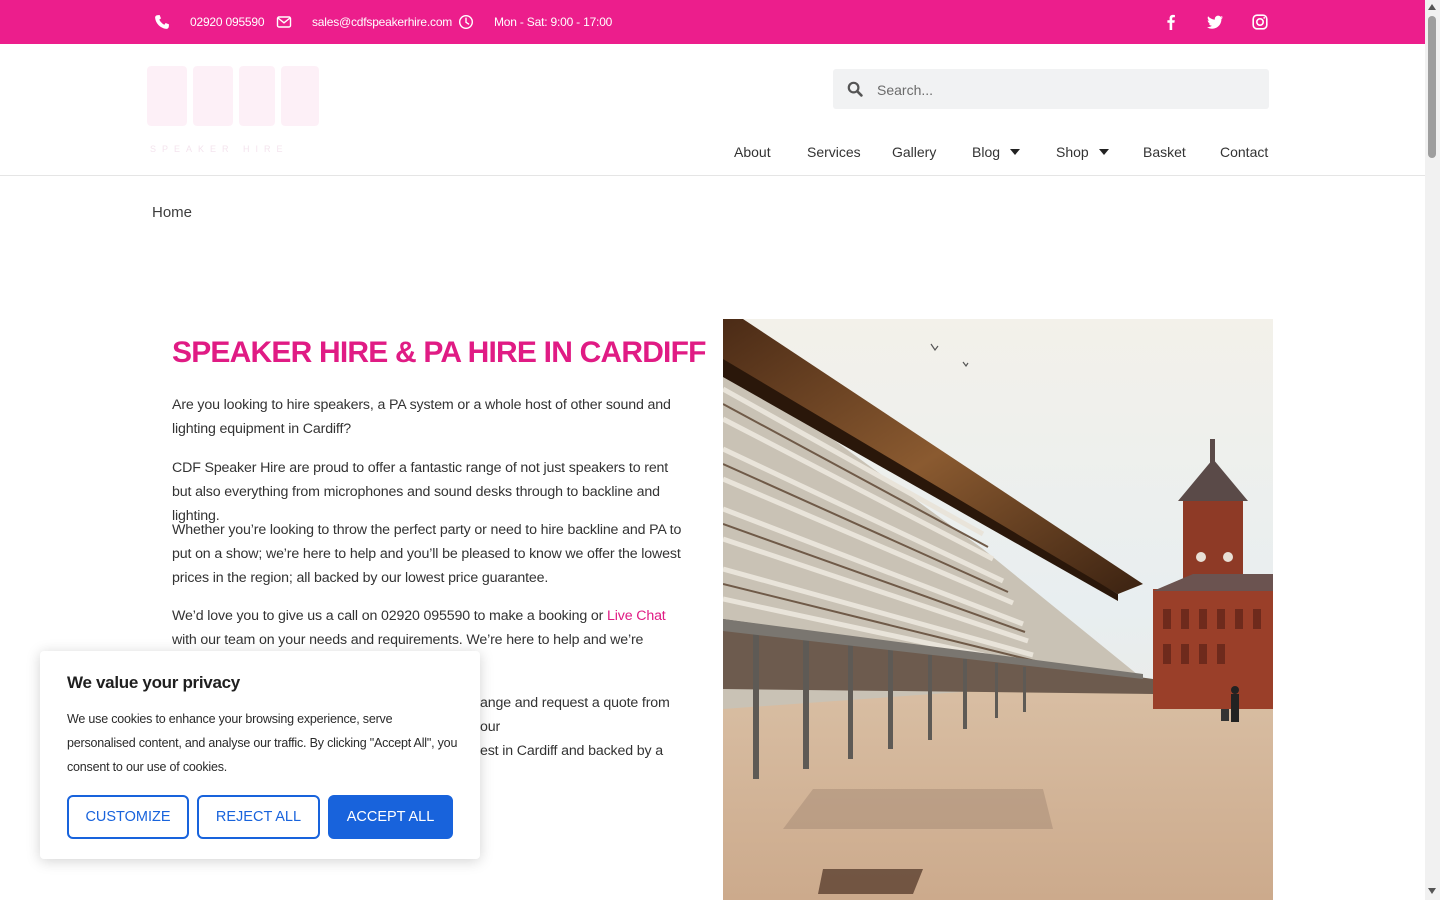 Image resolution: width=1440 pixels, height=900 pixels. I want to click on clock-icon, so click(466, 22).